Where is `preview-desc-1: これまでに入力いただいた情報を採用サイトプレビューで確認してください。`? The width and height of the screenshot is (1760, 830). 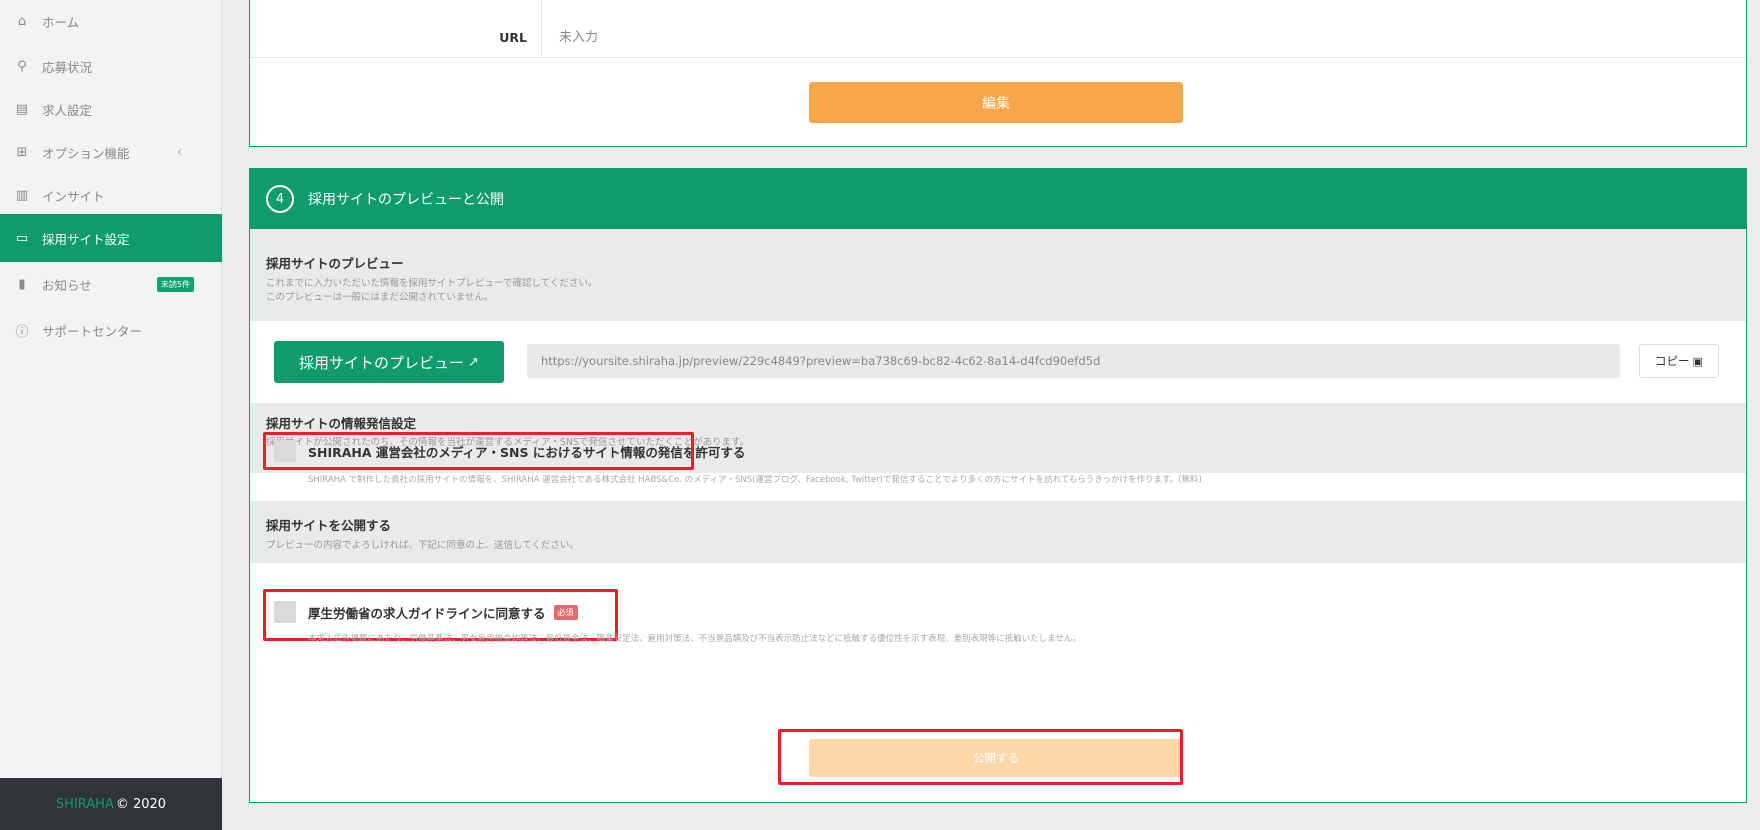
preview-desc-1: これまでに入力いただいた情報を採用サイトプレビューで確認してください。 is located at coordinates (432, 283).